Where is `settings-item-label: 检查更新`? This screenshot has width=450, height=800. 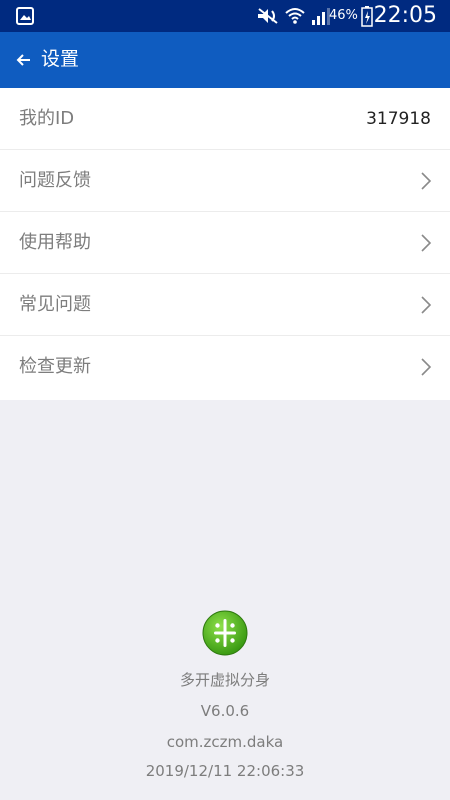
settings-item-label: 检查更新 is located at coordinates (55, 366).